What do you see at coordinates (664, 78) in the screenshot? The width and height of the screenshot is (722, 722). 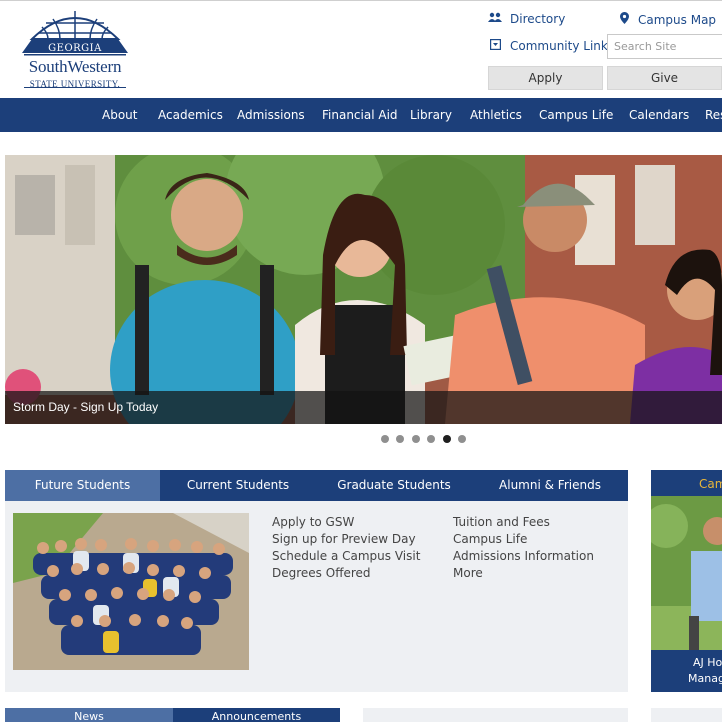 I see `give-button: Give` at bounding box center [664, 78].